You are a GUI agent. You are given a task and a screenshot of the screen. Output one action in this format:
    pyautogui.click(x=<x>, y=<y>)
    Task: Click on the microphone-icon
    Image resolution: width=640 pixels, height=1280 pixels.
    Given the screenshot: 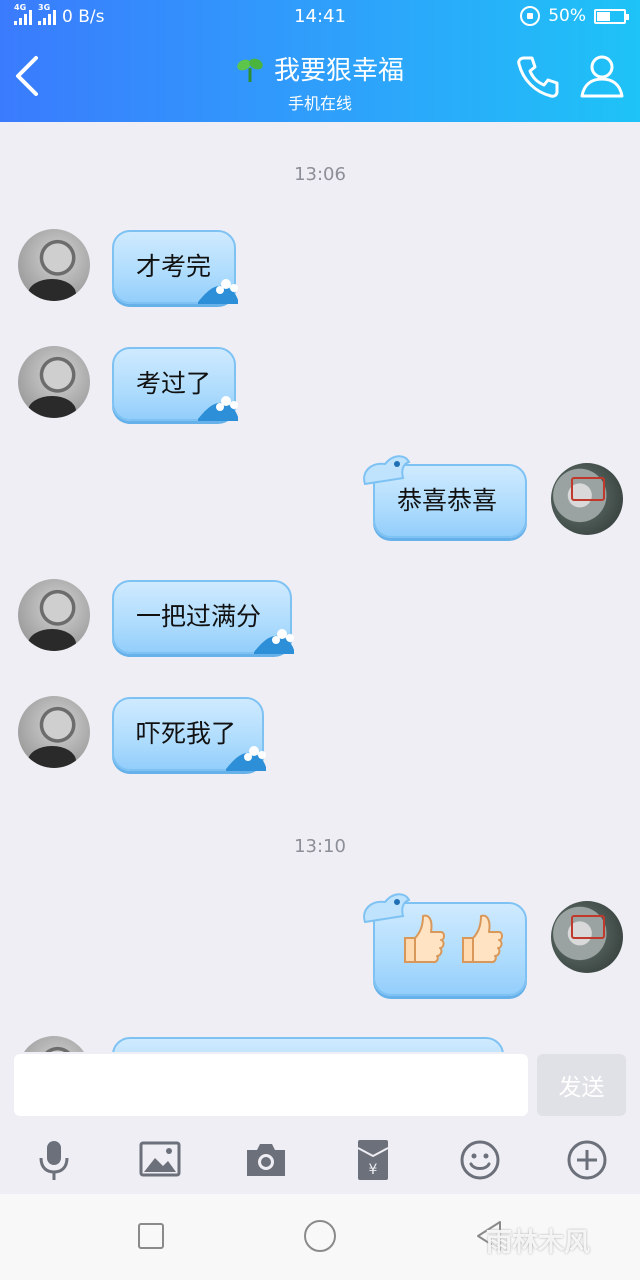 What is the action you would take?
    pyautogui.click(x=54, y=1160)
    